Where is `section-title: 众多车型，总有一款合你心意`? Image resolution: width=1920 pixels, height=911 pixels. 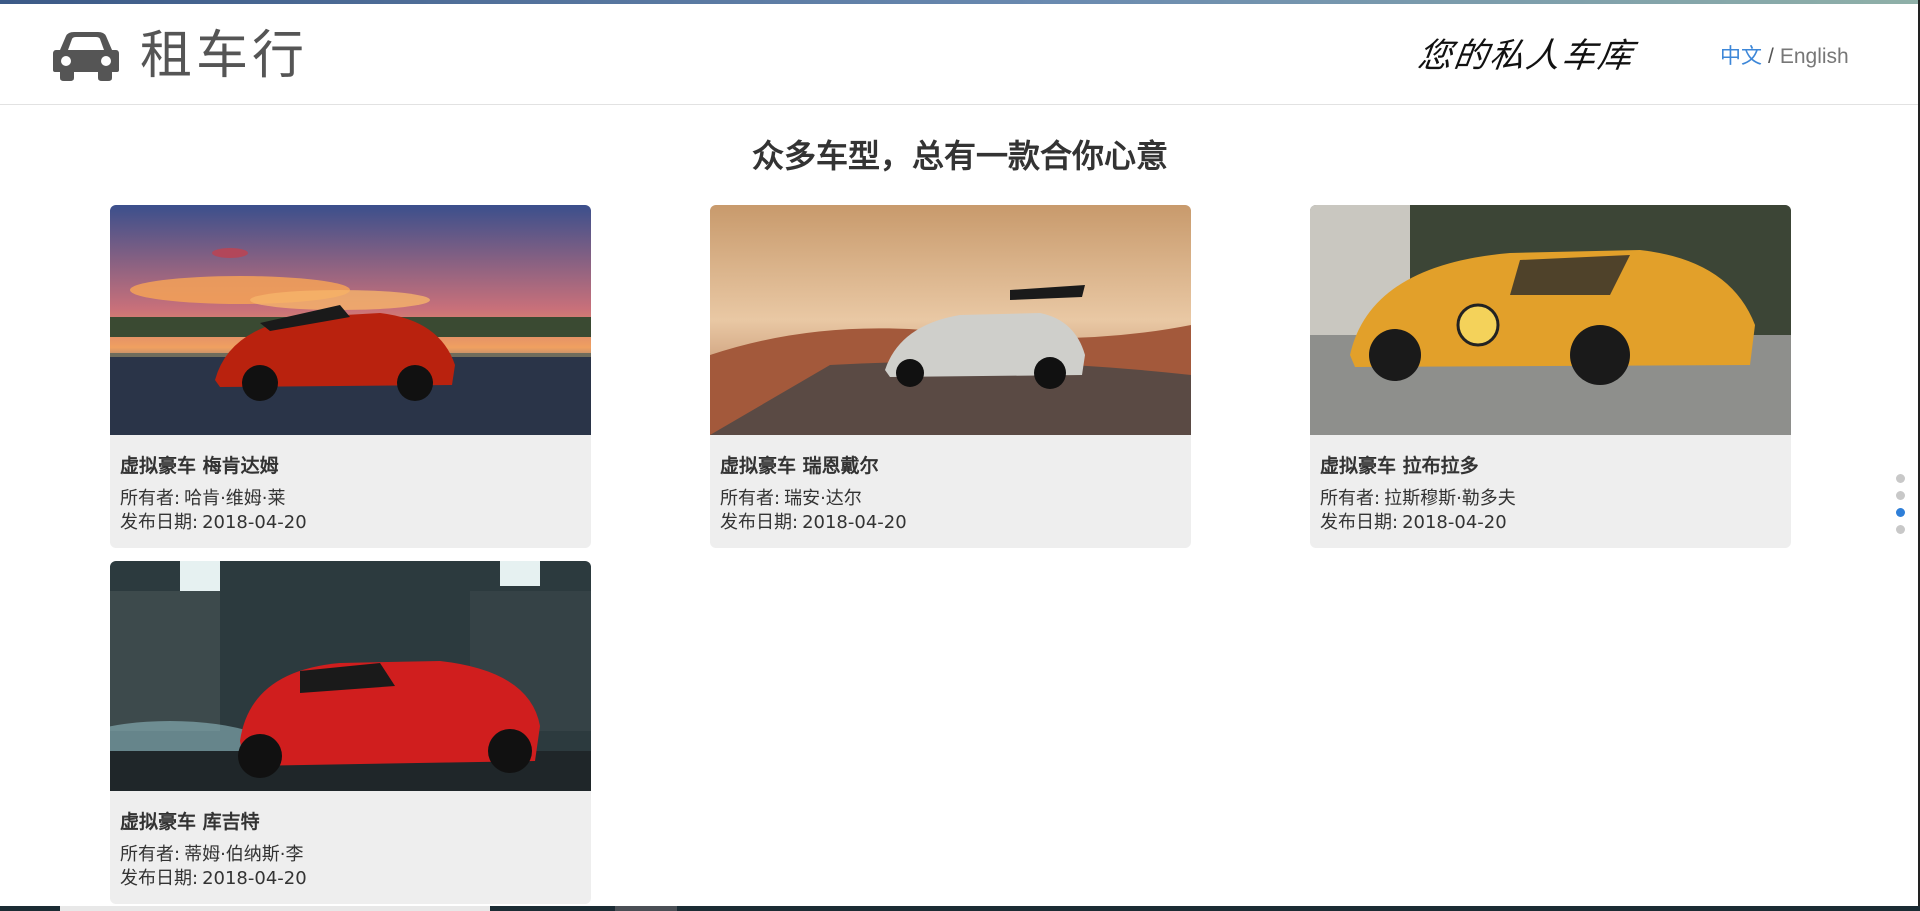 section-title: 众多车型，总有一款合你心意 is located at coordinates (959, 156).